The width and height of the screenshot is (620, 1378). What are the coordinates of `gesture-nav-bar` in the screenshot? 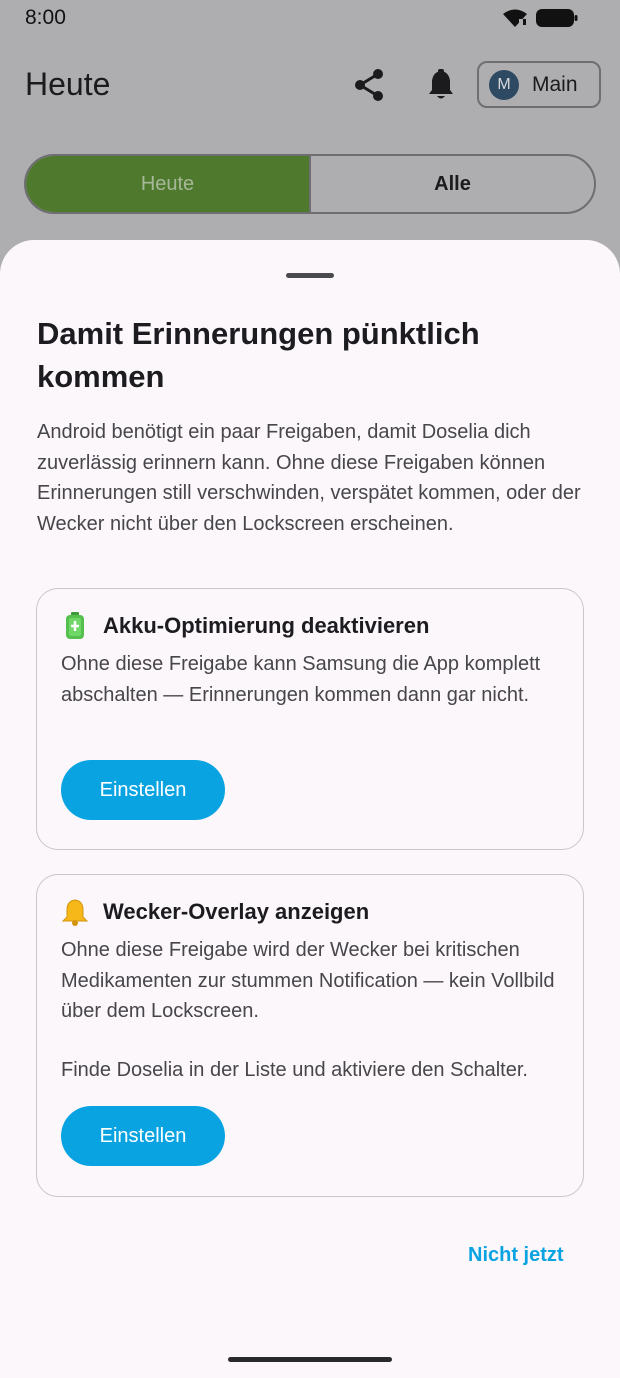 It's located at (310, 1359).